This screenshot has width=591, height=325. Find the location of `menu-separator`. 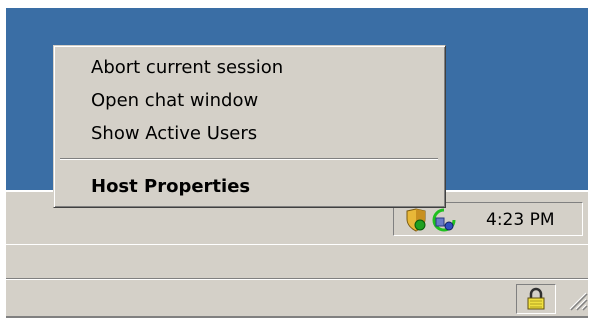

menu-separator is located at coordinates (249, 159).